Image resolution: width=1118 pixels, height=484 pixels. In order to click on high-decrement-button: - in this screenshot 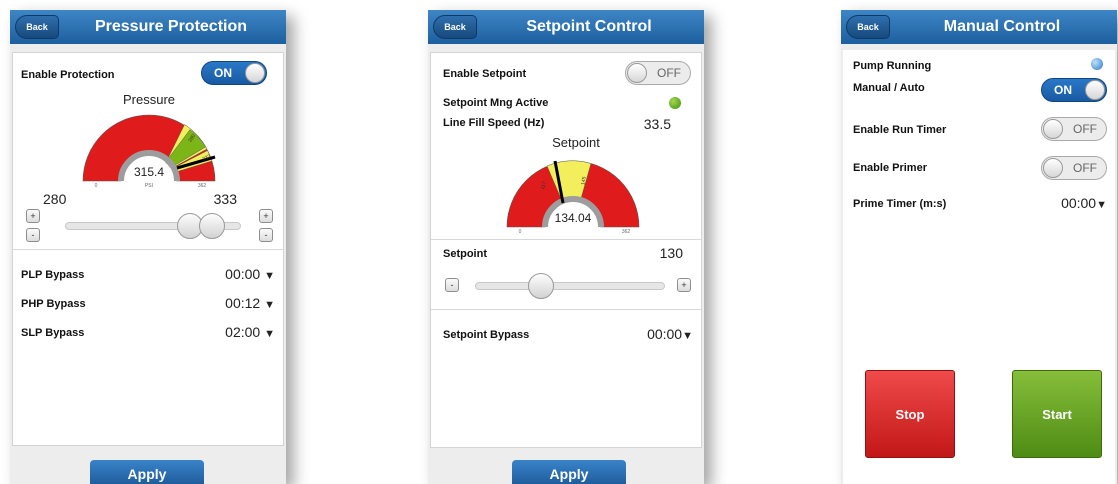, I will do `click(266, 235)`.